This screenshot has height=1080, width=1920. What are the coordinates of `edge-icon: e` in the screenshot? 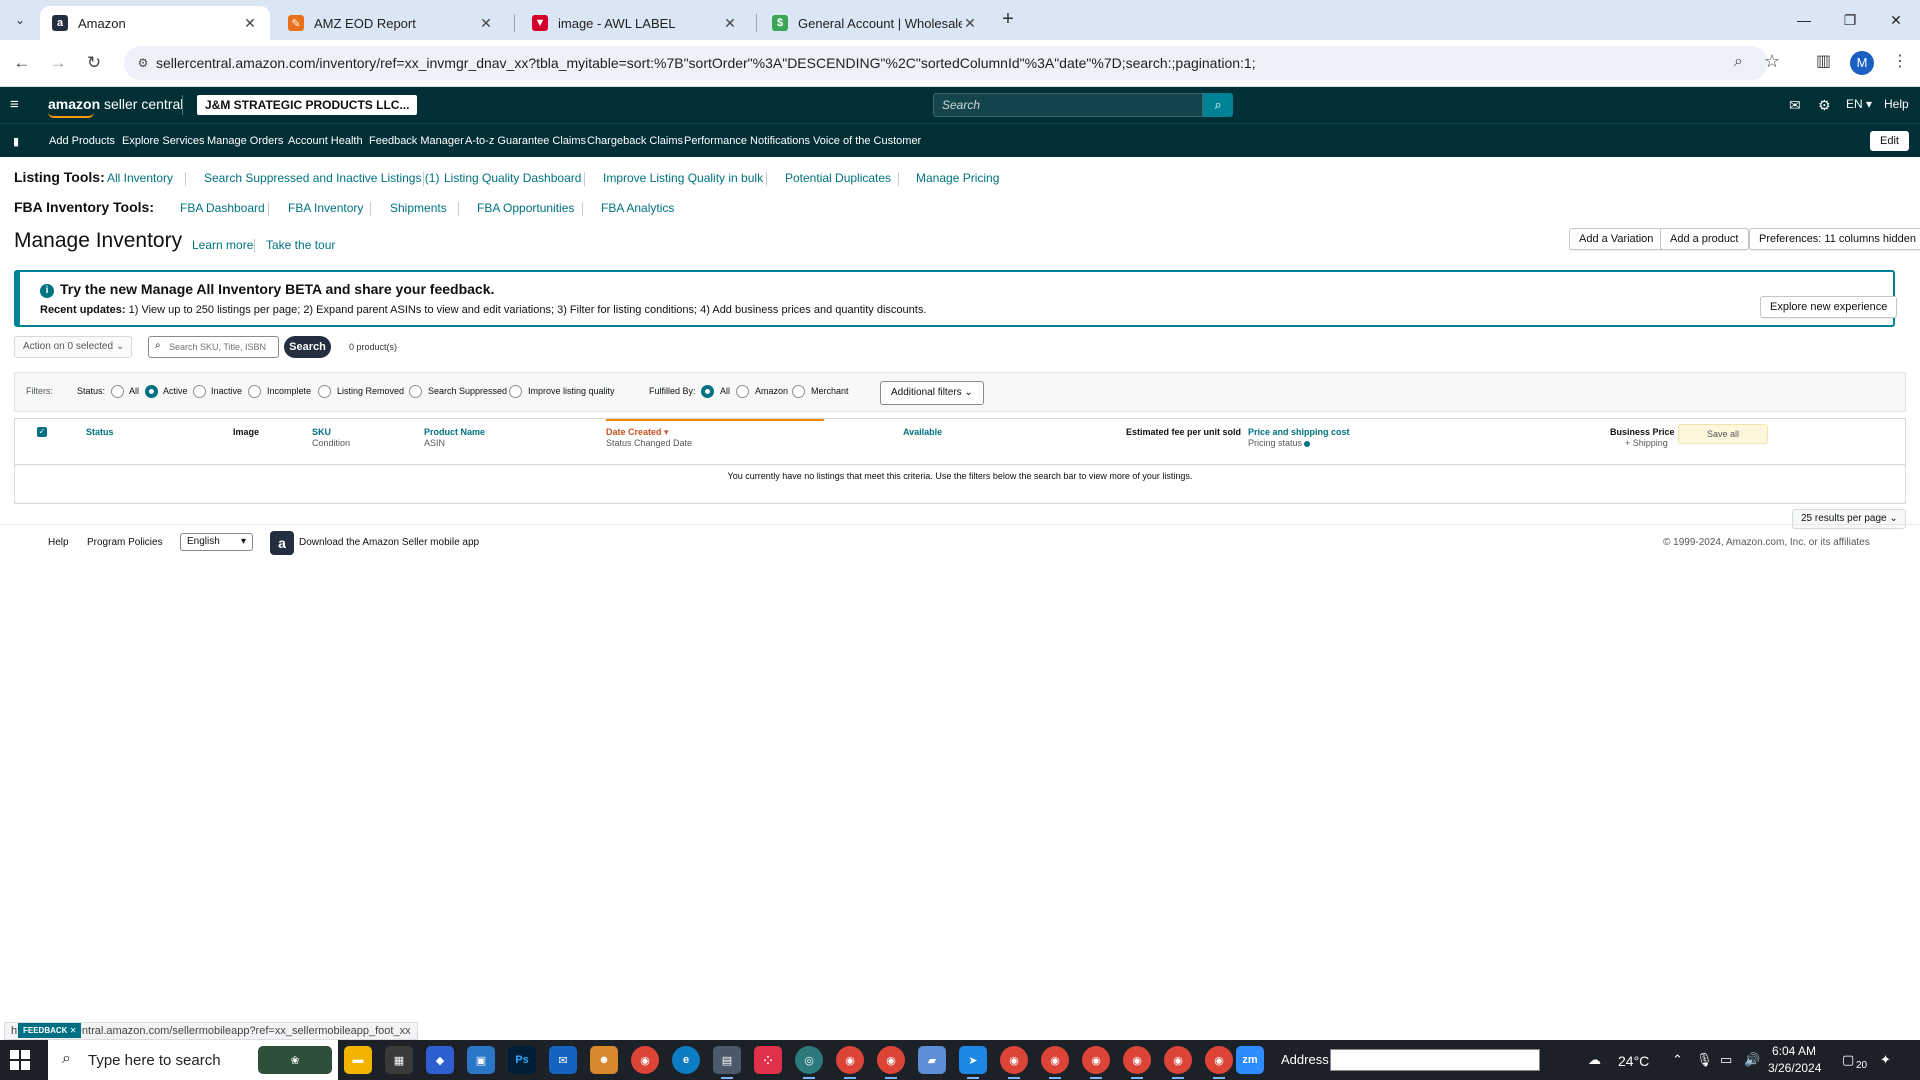 It's located at (686, 1060).